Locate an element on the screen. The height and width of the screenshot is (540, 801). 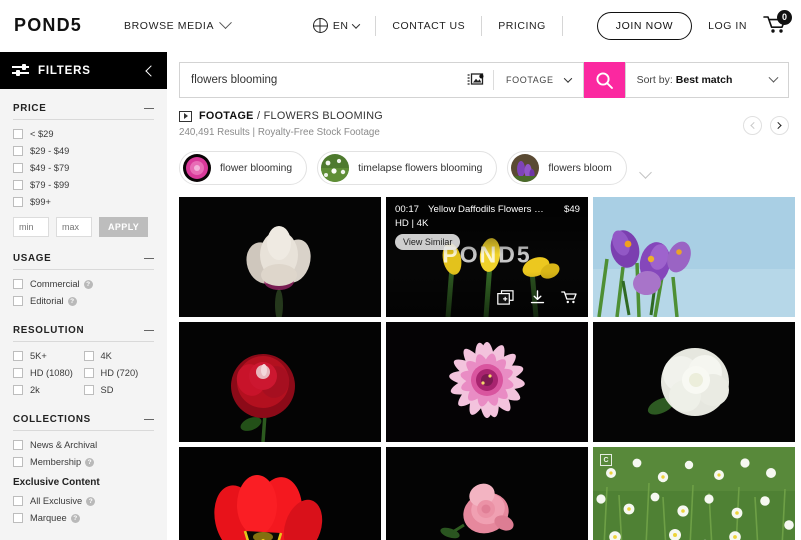
add-to-collection-button is located at coordinates (505, 300).